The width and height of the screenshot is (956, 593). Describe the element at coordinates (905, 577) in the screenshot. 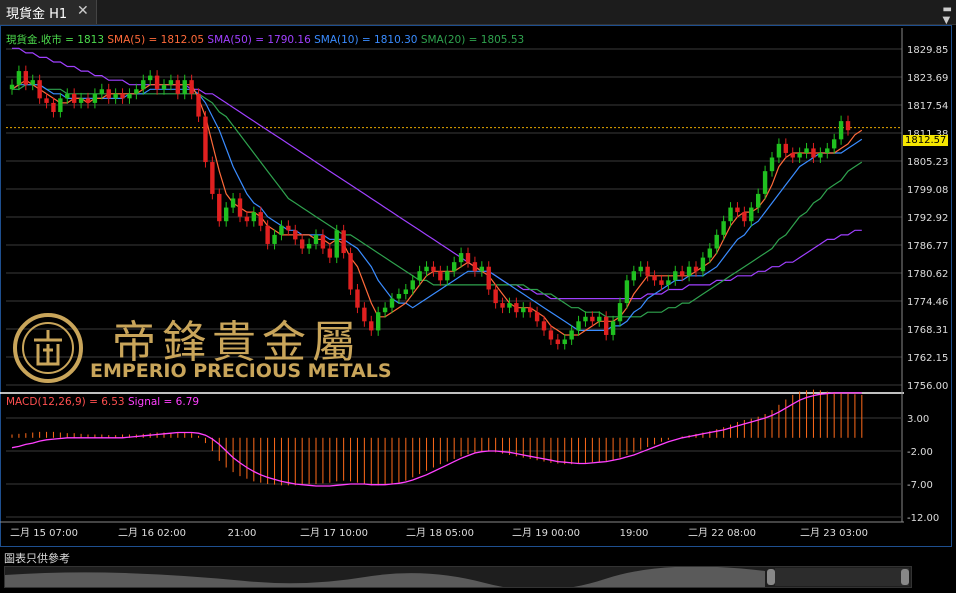

I see `scroll-handle-right` at that location.